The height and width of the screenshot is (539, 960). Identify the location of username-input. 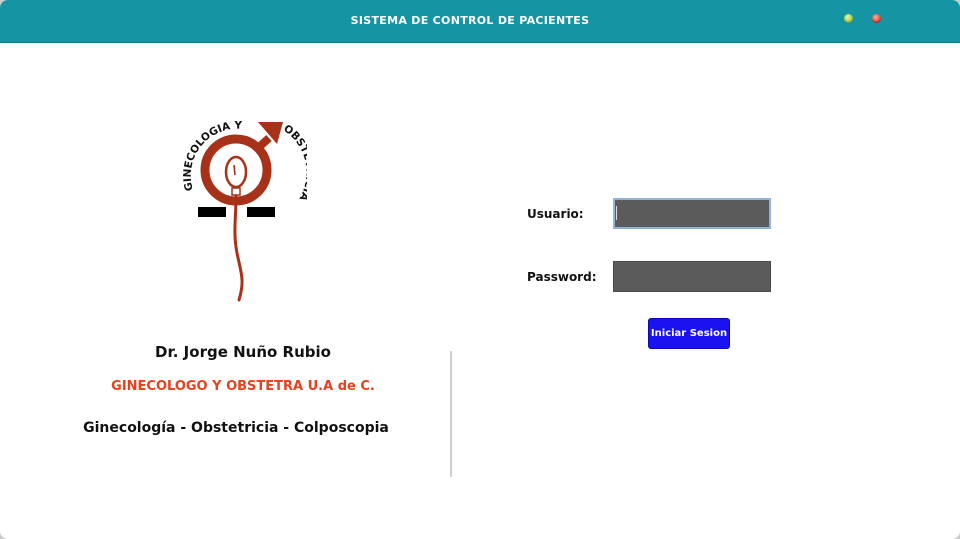
(692, 213).